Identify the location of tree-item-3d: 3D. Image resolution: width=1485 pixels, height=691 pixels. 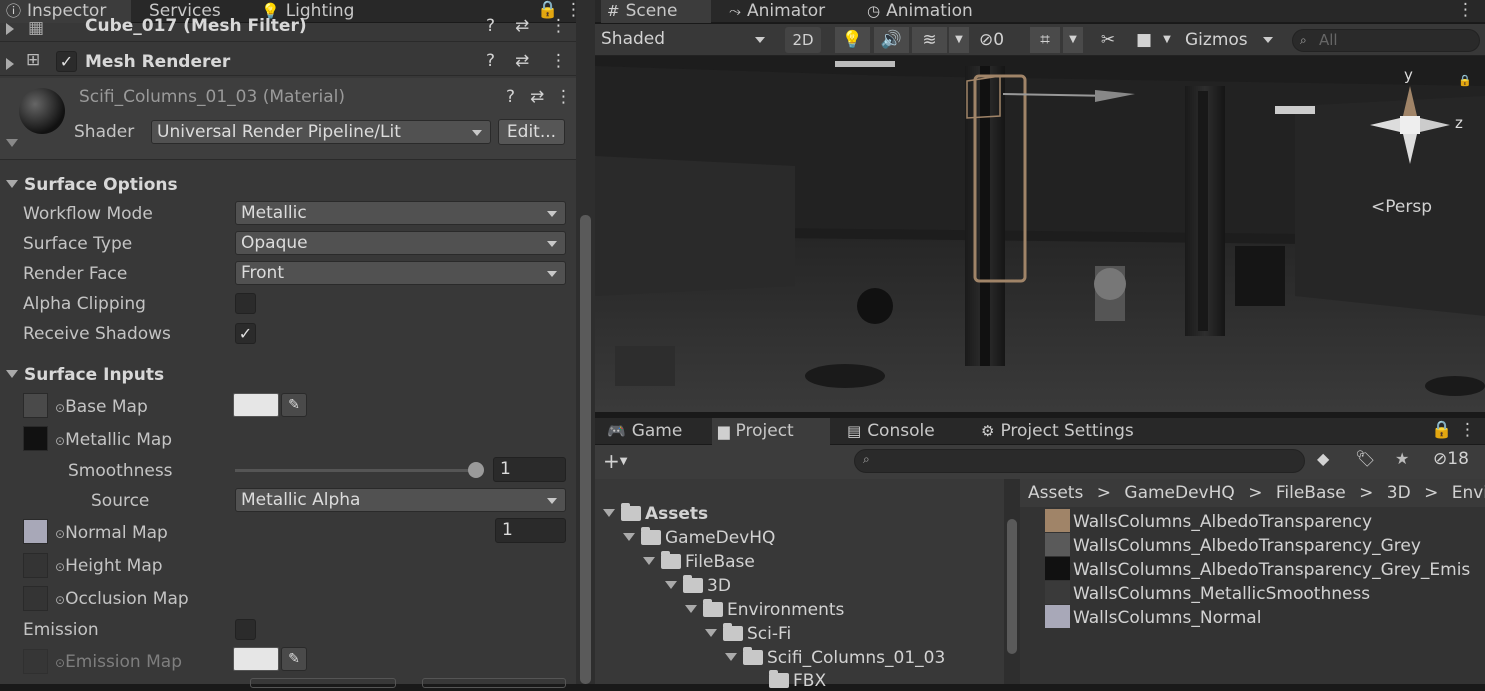
(698, 585).